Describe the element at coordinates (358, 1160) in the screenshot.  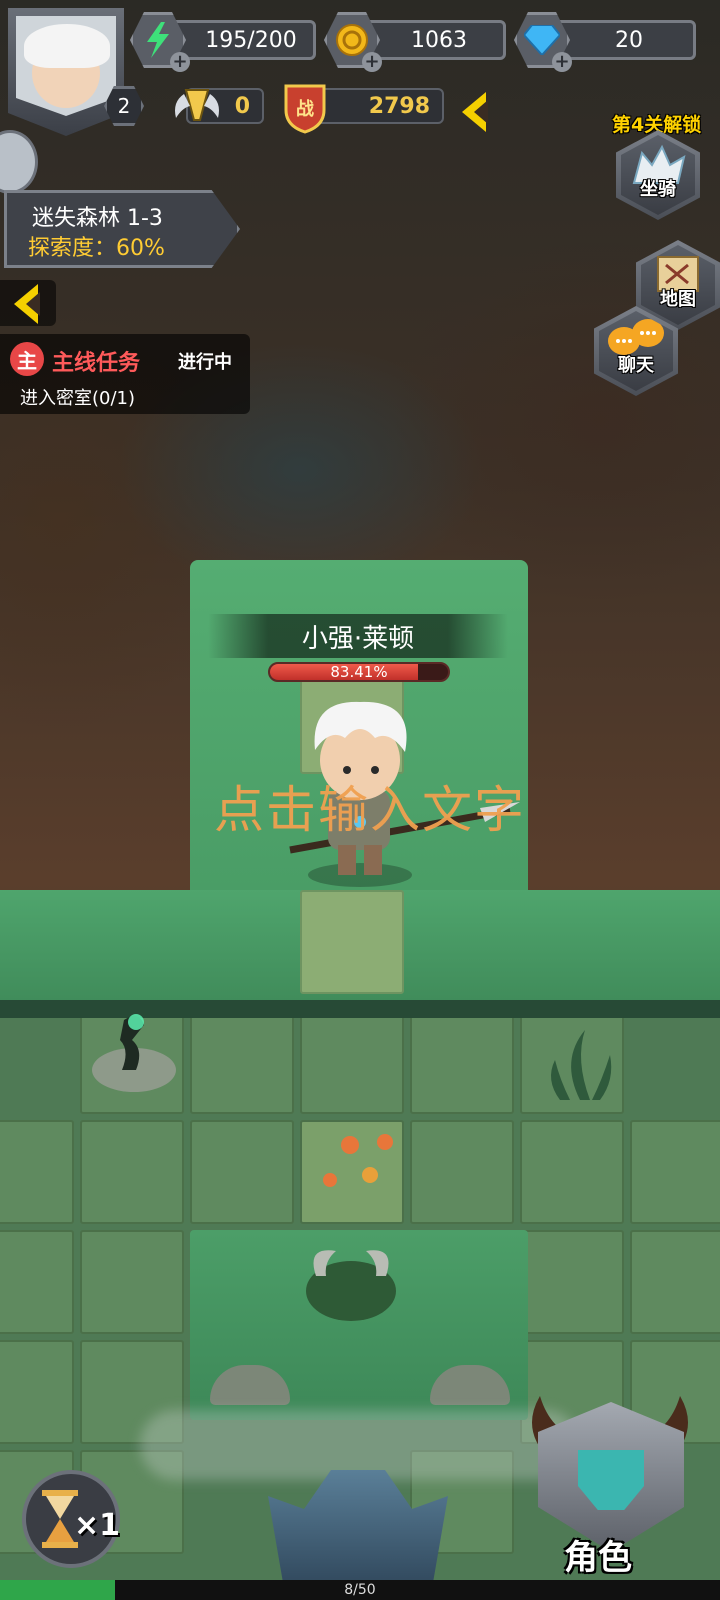
I see `flower-patch-icon` at that location.